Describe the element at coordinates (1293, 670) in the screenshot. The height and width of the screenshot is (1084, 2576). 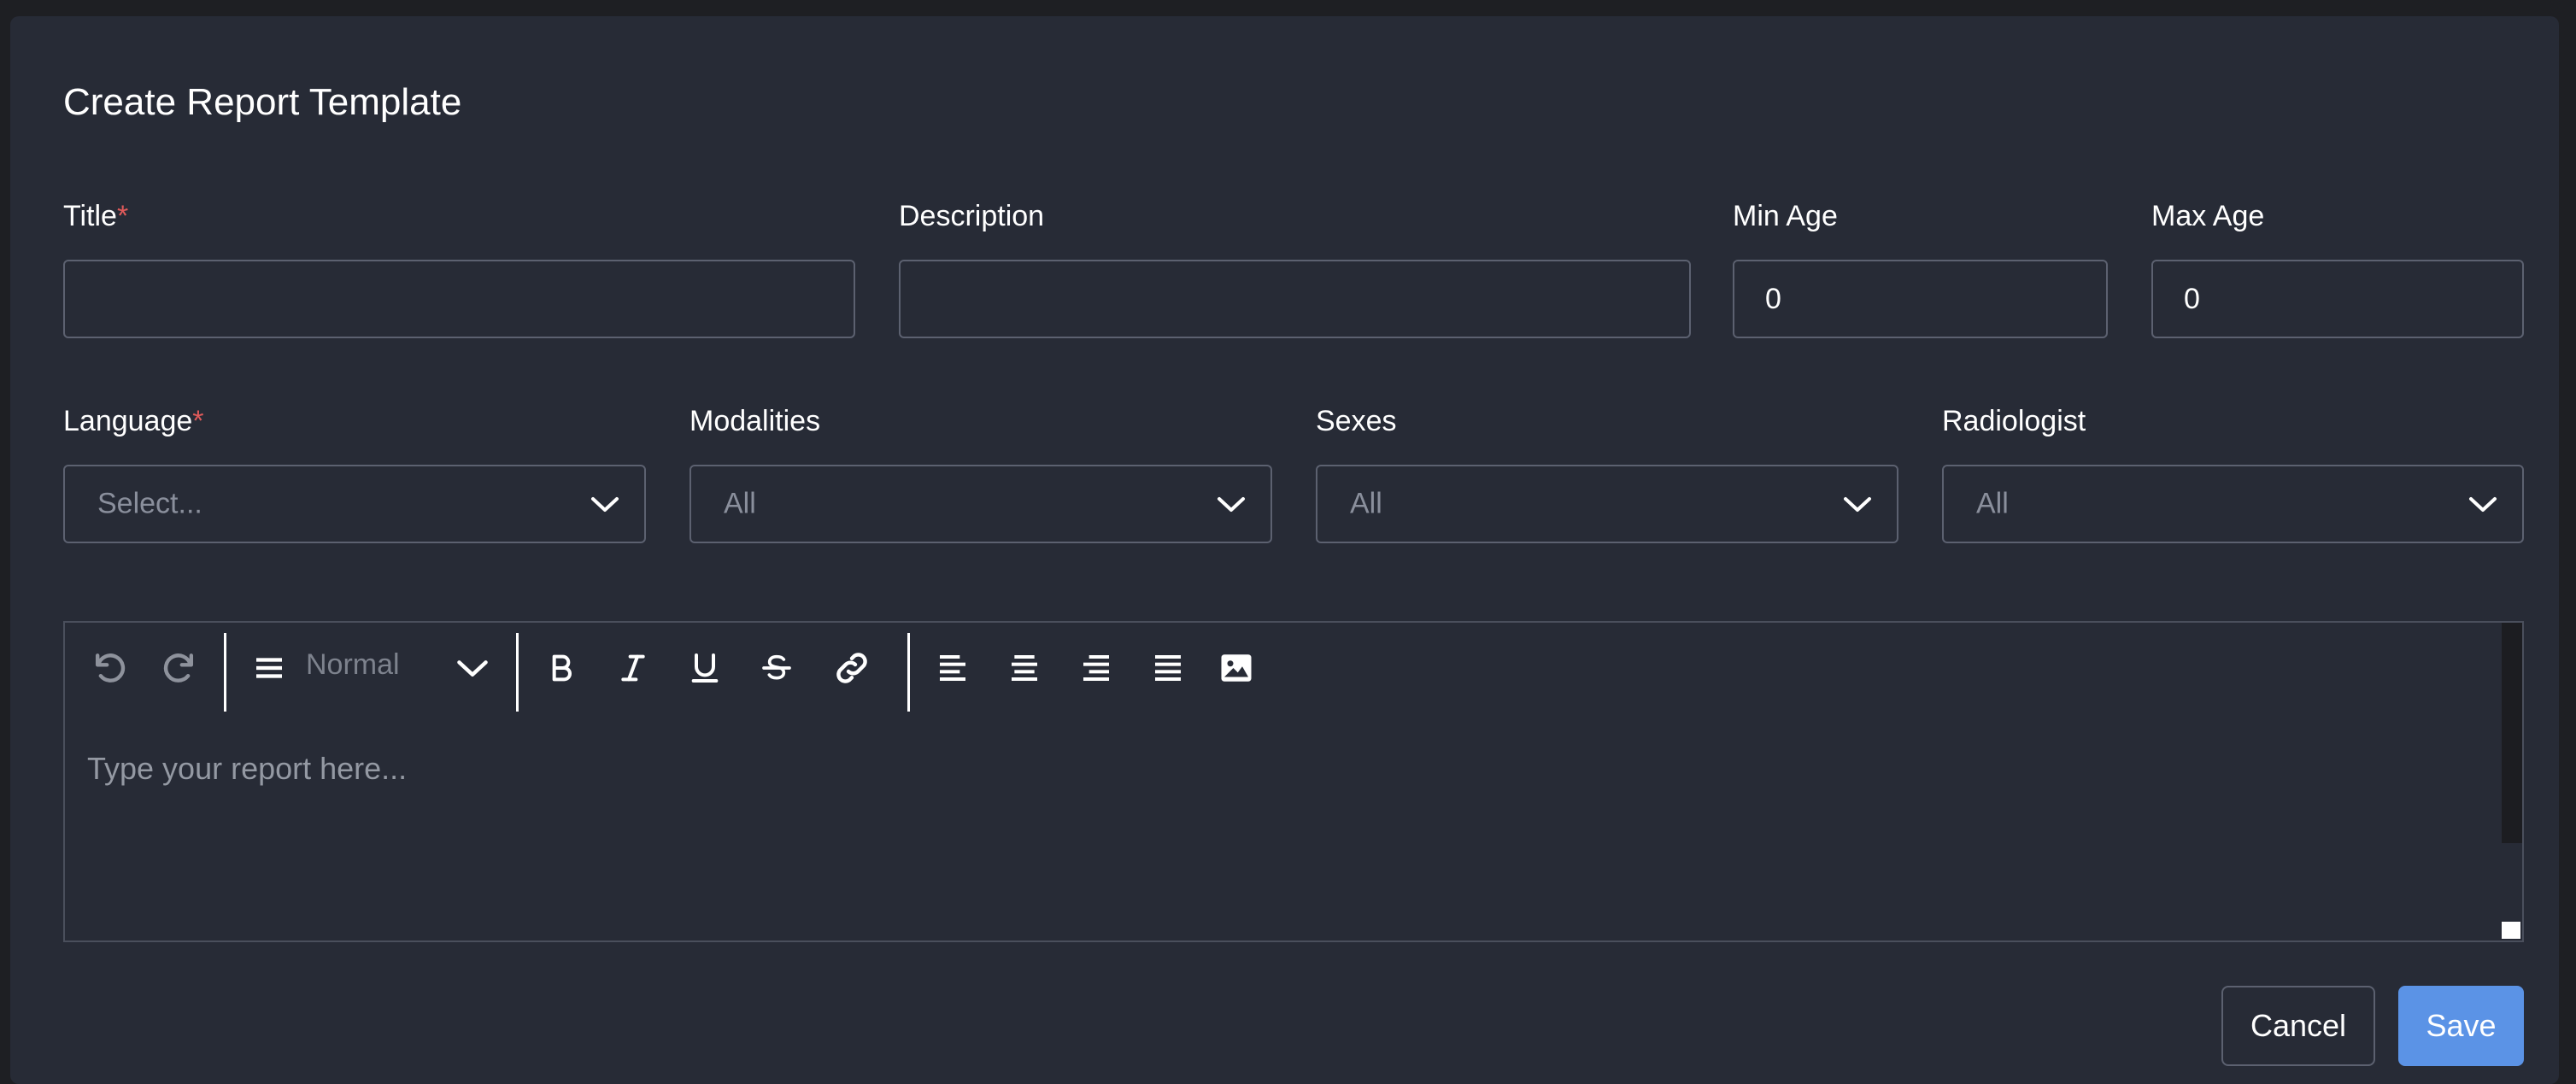
I see `editor-toolbar: Normal` at that location.